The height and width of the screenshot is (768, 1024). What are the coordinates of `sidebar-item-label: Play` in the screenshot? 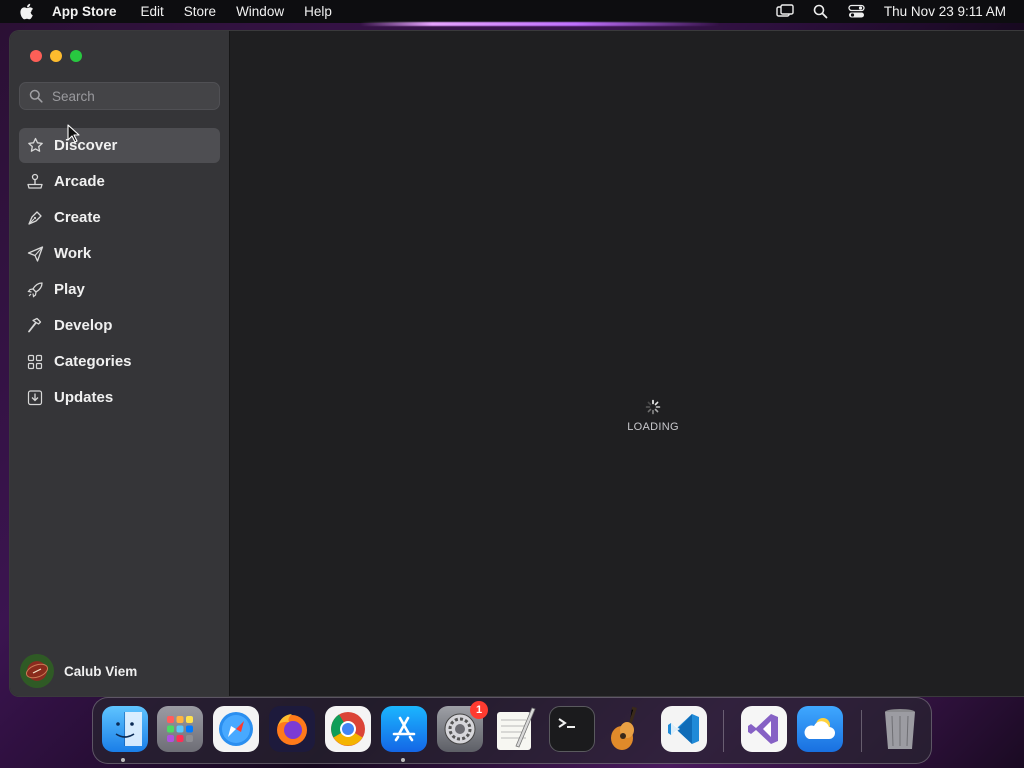 It's located at (69, 289).